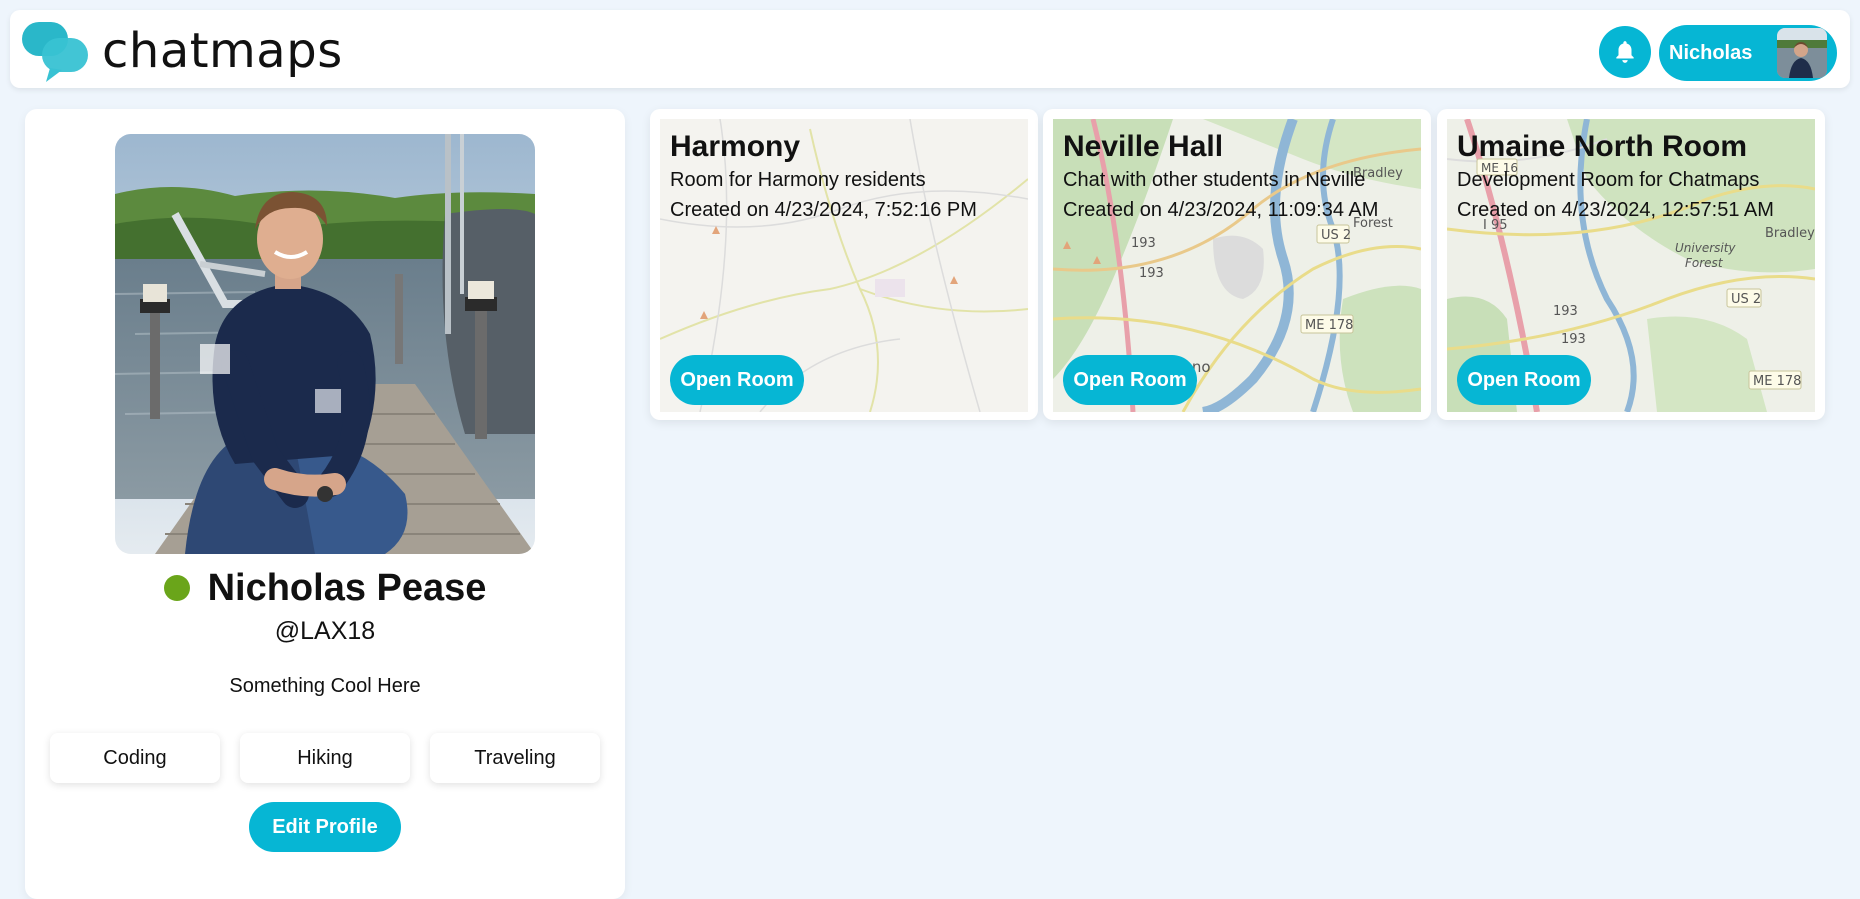 The width and height of the screenshot is (1860, 899). I want to click on app-logo: chatmaps, so click(181, 51).